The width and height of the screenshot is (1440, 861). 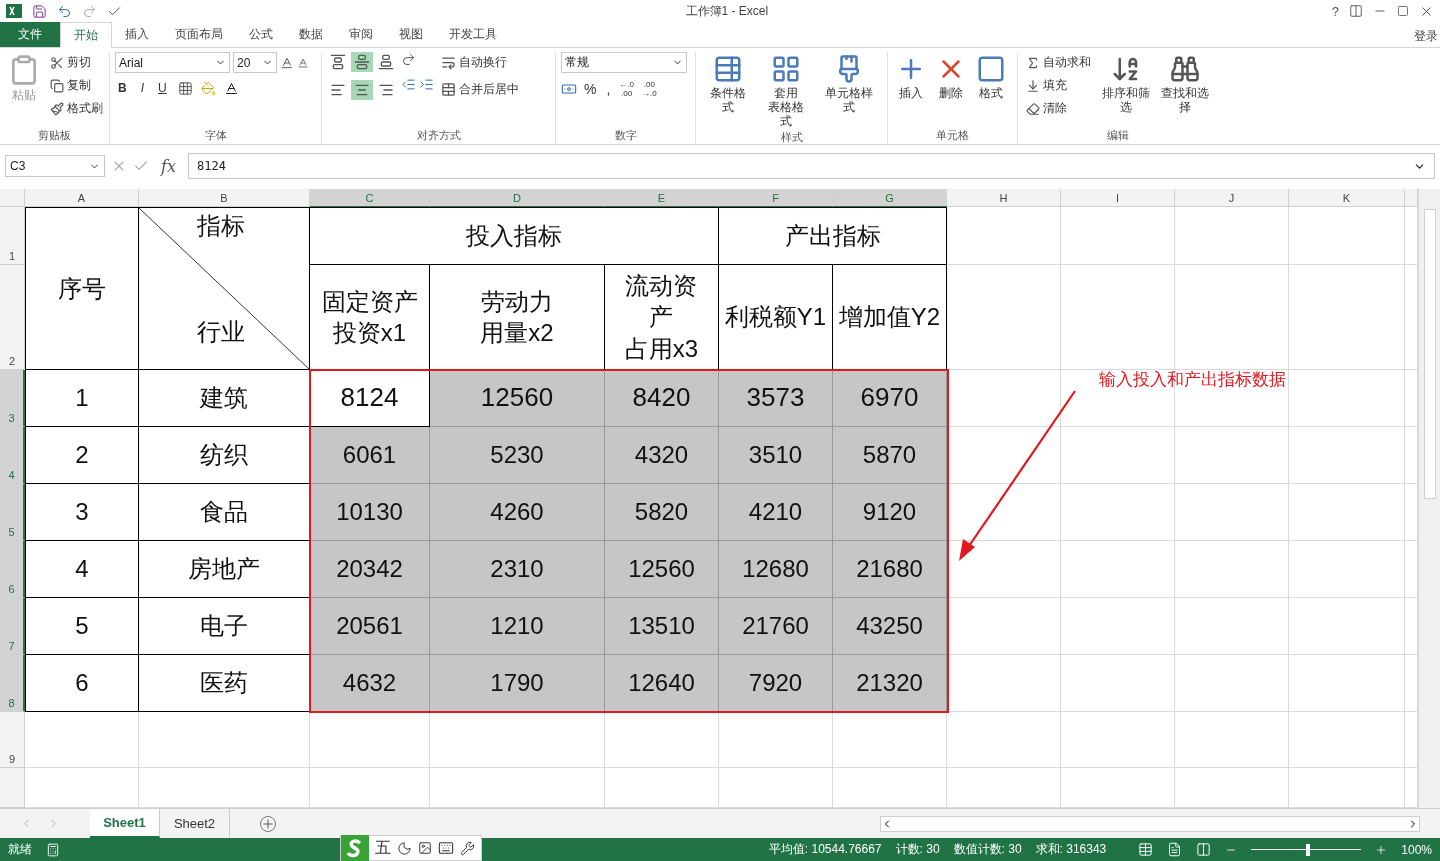 I want to click on row-header: 8, so click(x=12, y=683).